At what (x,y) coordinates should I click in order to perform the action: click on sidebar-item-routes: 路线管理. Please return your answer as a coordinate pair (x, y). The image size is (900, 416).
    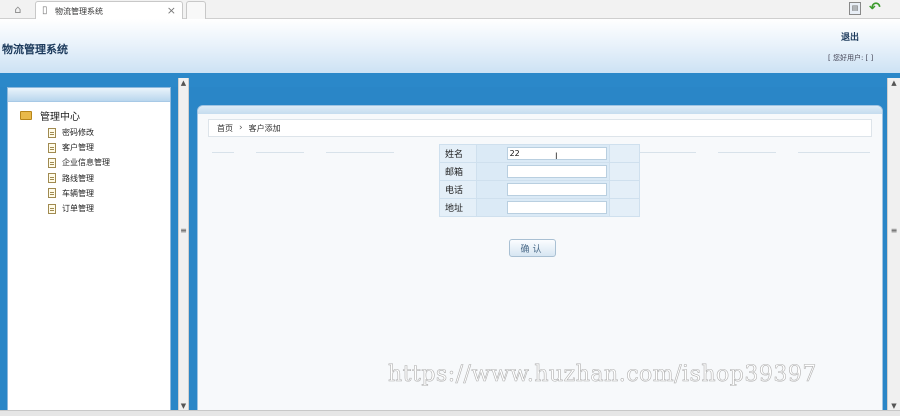
    Looking at the image, I should click on (79, 178).